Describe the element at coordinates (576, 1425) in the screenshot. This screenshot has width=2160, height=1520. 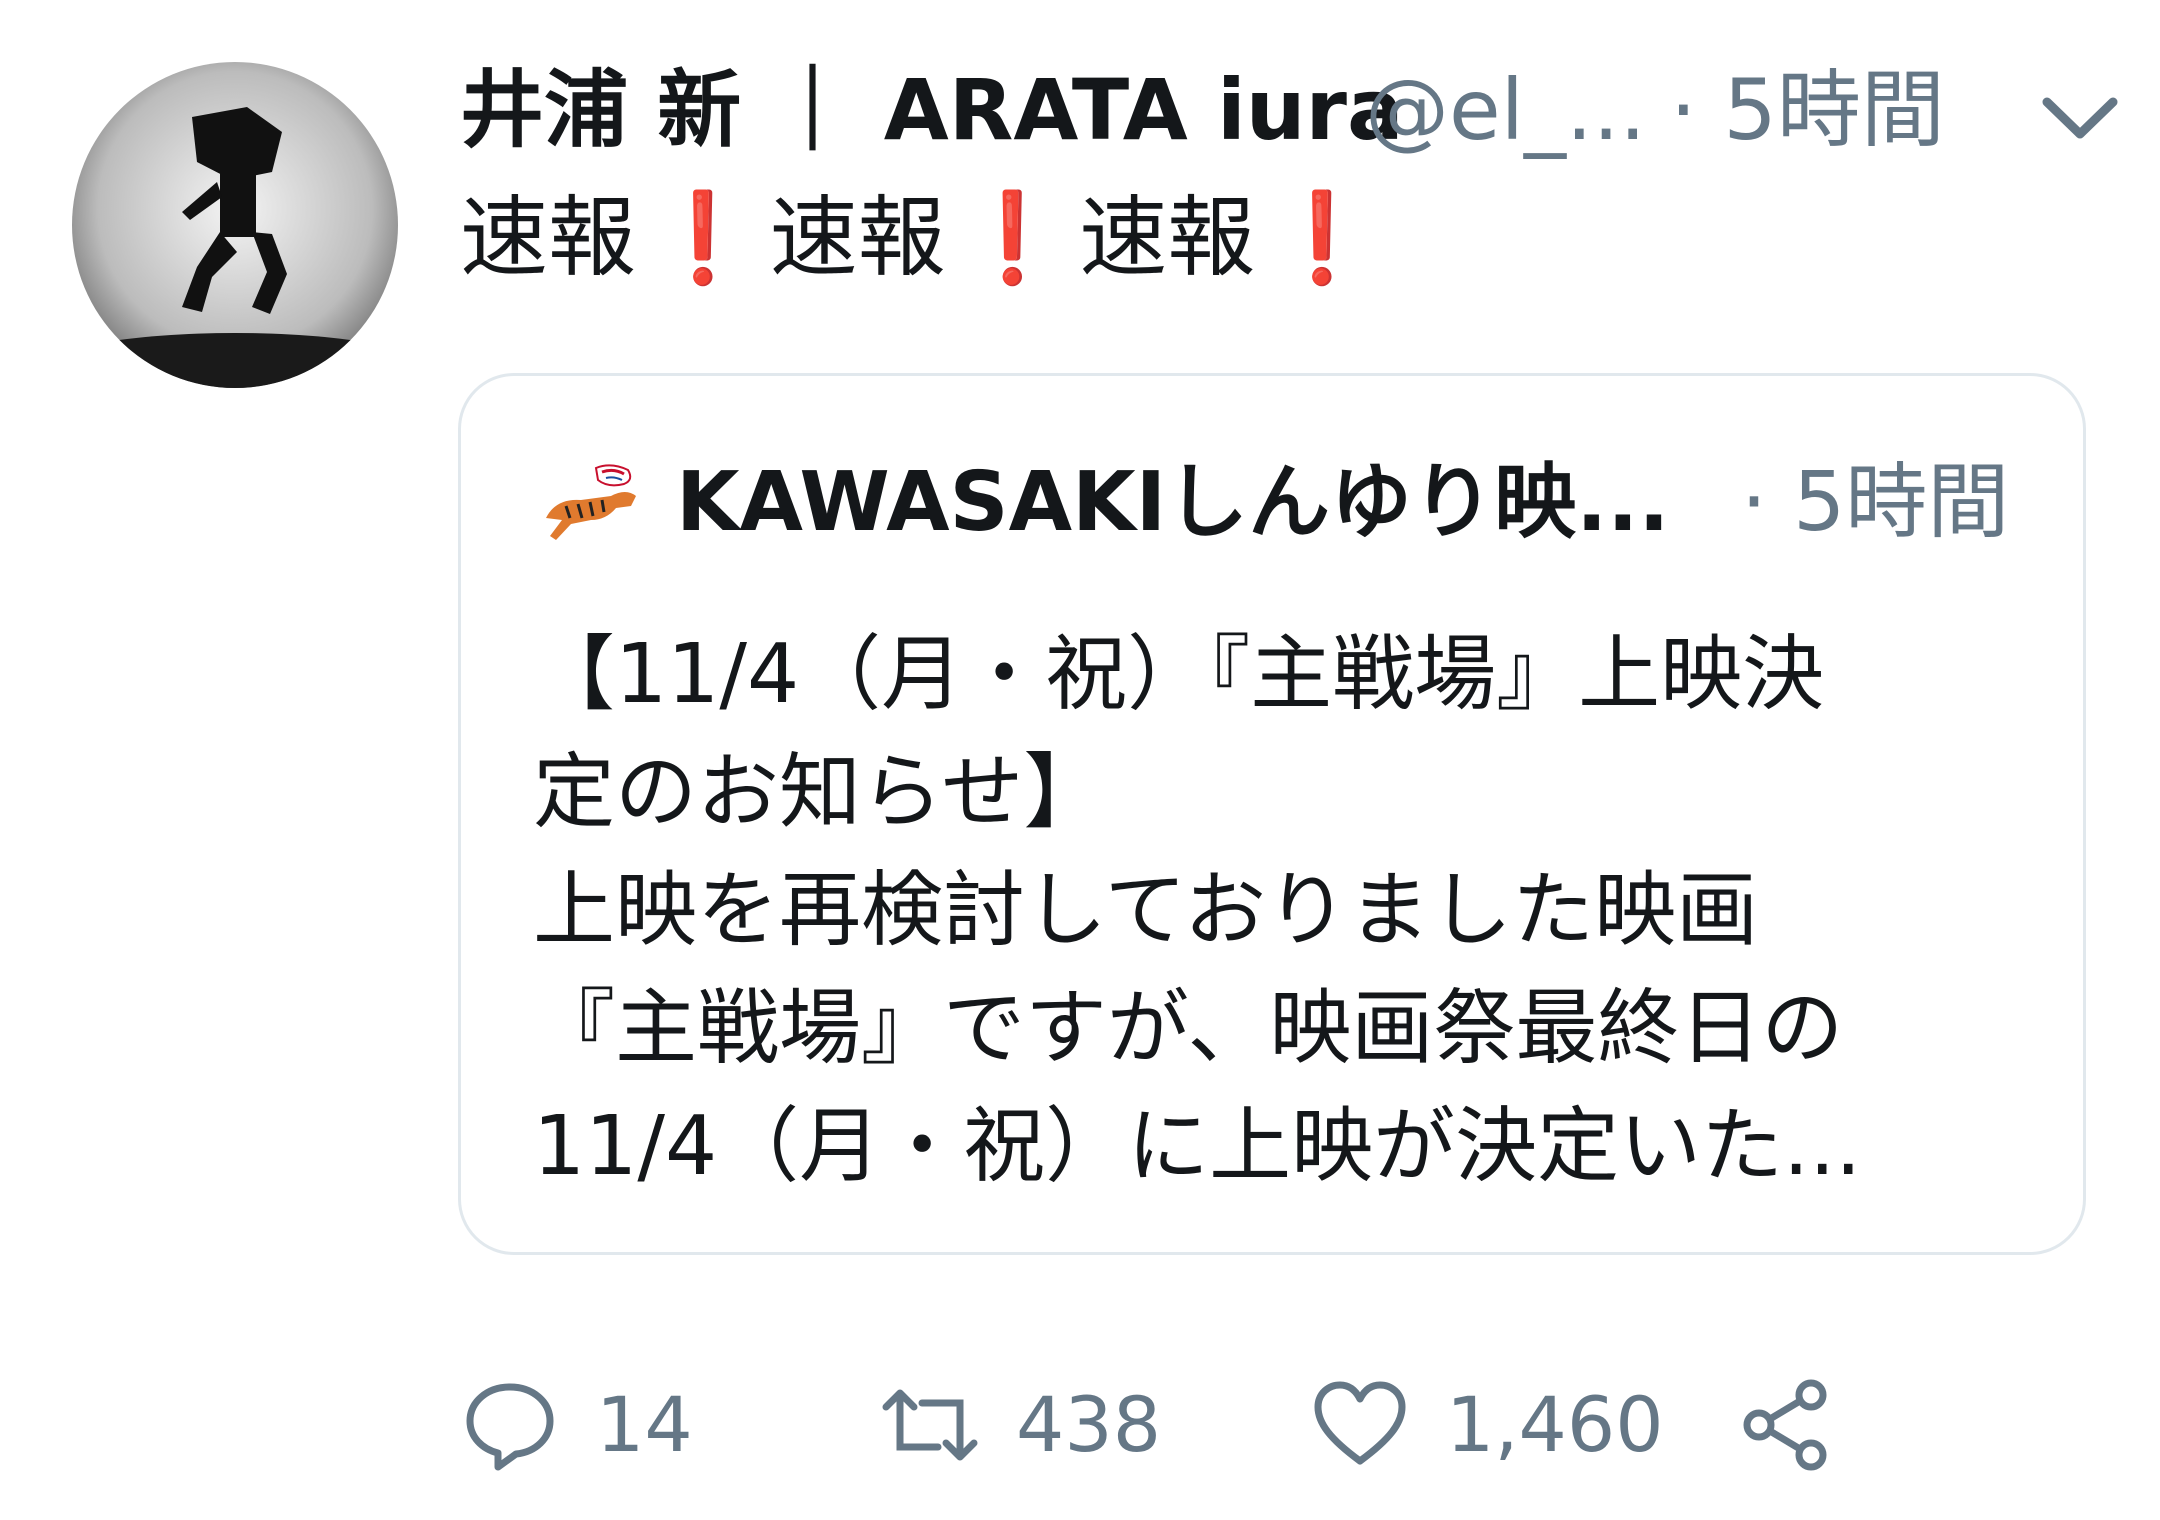
I see `reply-button: 14` at that location.